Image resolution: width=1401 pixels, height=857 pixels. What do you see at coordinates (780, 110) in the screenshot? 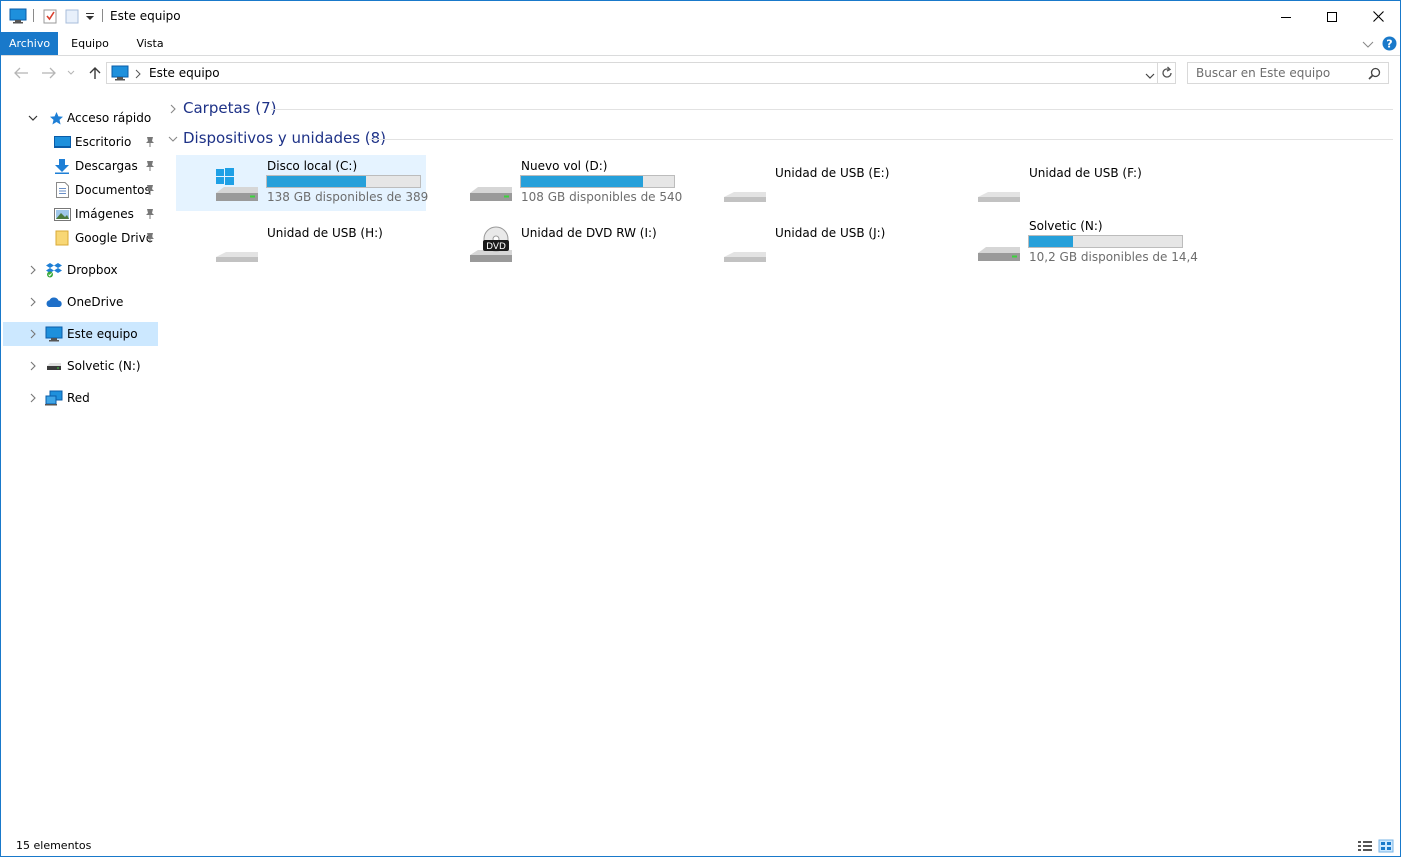
I see `group-folders: Carpetas (7)` at bounding box center [780, 110].